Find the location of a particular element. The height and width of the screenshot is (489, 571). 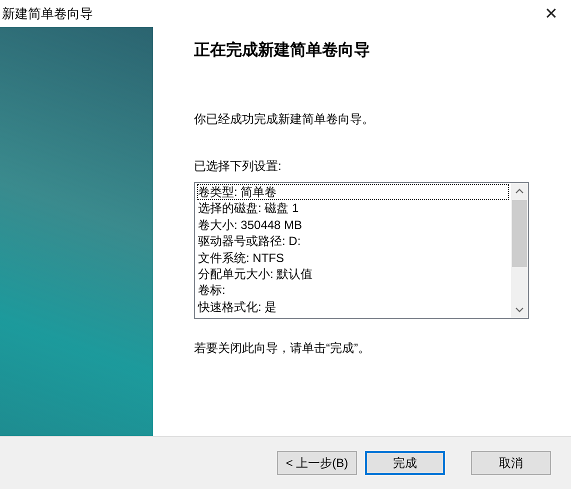

page-heading: 正在完成新建简单卷向导 is located at coordinates (282, 50).